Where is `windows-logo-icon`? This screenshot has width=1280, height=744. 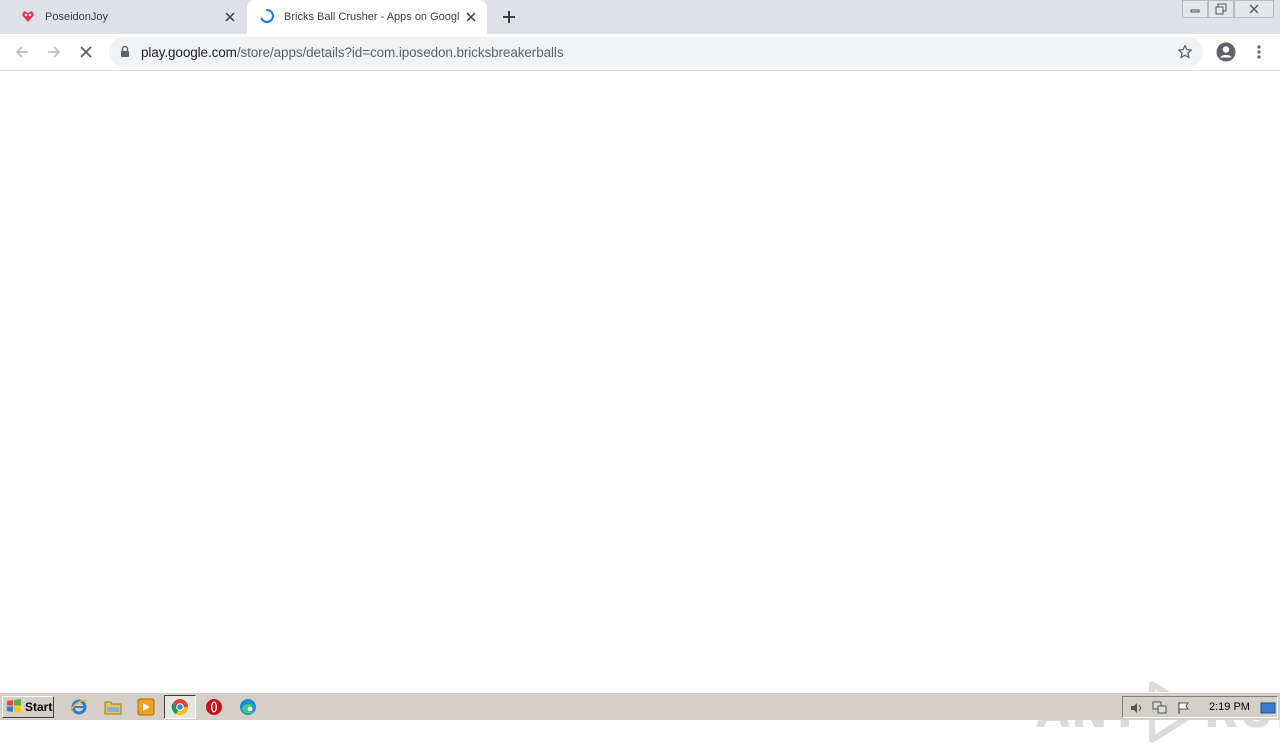 windows-logo-icon is located at coordinates (14, 707).